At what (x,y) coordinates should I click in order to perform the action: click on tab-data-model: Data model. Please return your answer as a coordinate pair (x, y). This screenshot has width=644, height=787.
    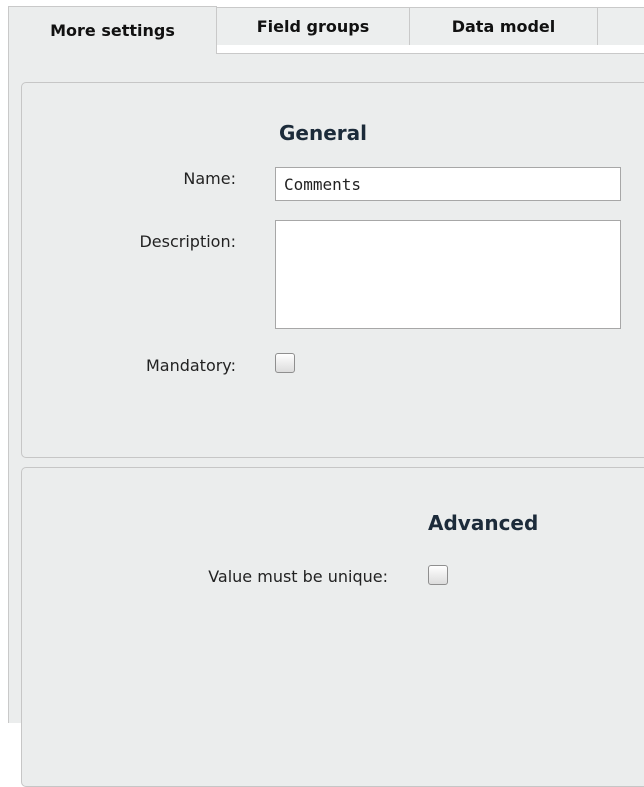
    Looking at the image, I should click on (503, 26).